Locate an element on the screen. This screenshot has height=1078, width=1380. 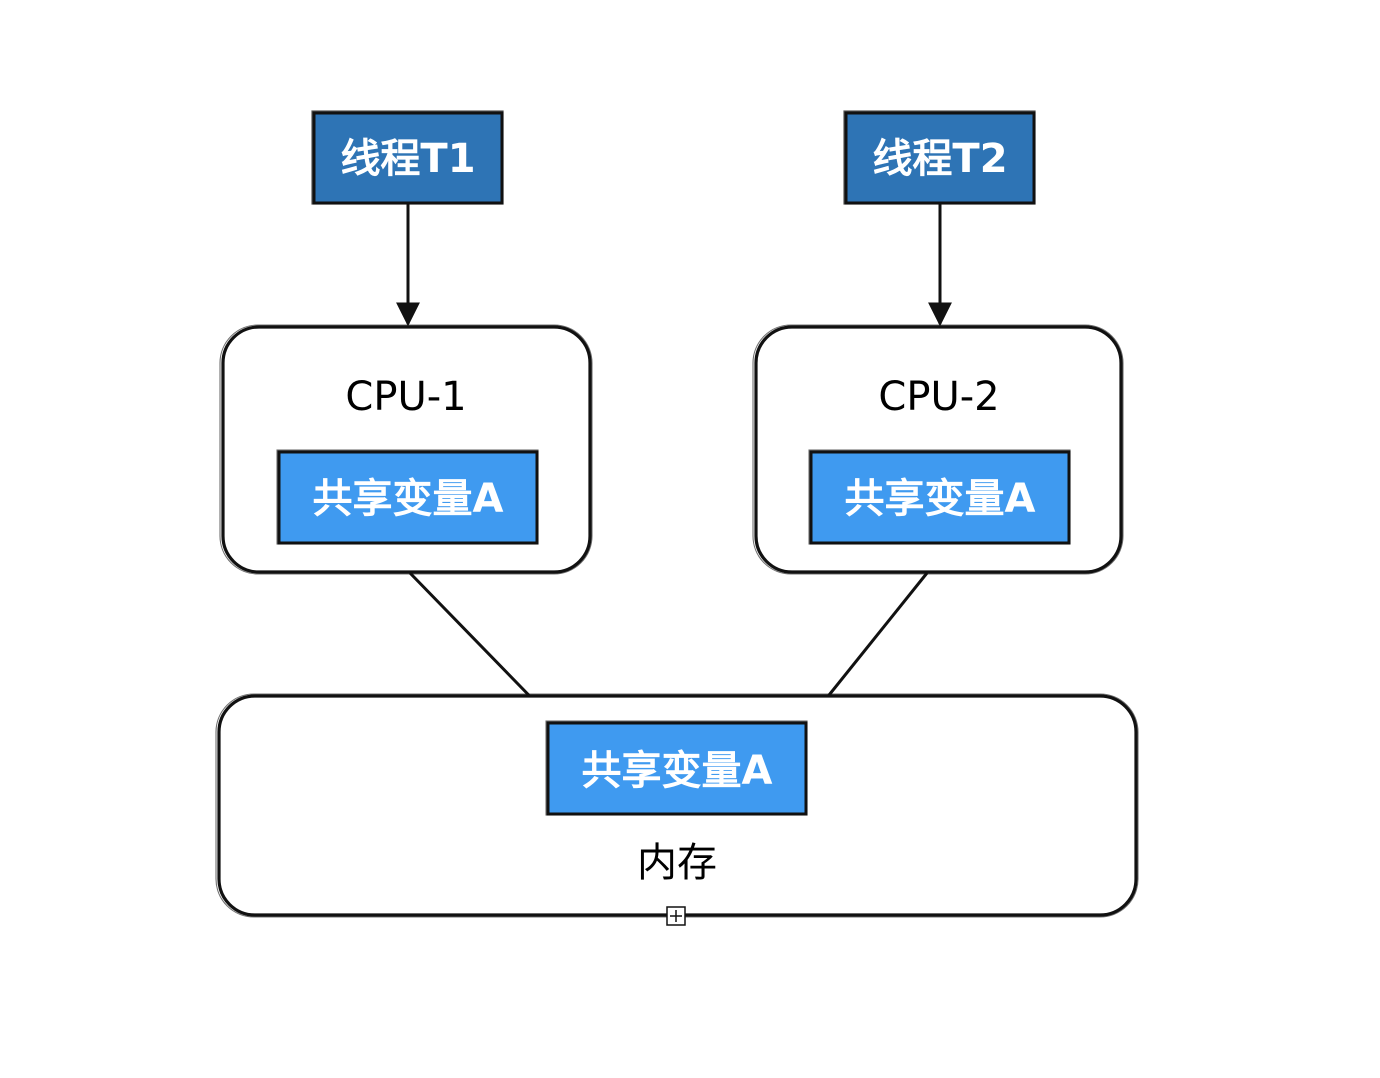
cpu-2-shared-variable-label: 共享变量A is located at coordinates (940, 499).